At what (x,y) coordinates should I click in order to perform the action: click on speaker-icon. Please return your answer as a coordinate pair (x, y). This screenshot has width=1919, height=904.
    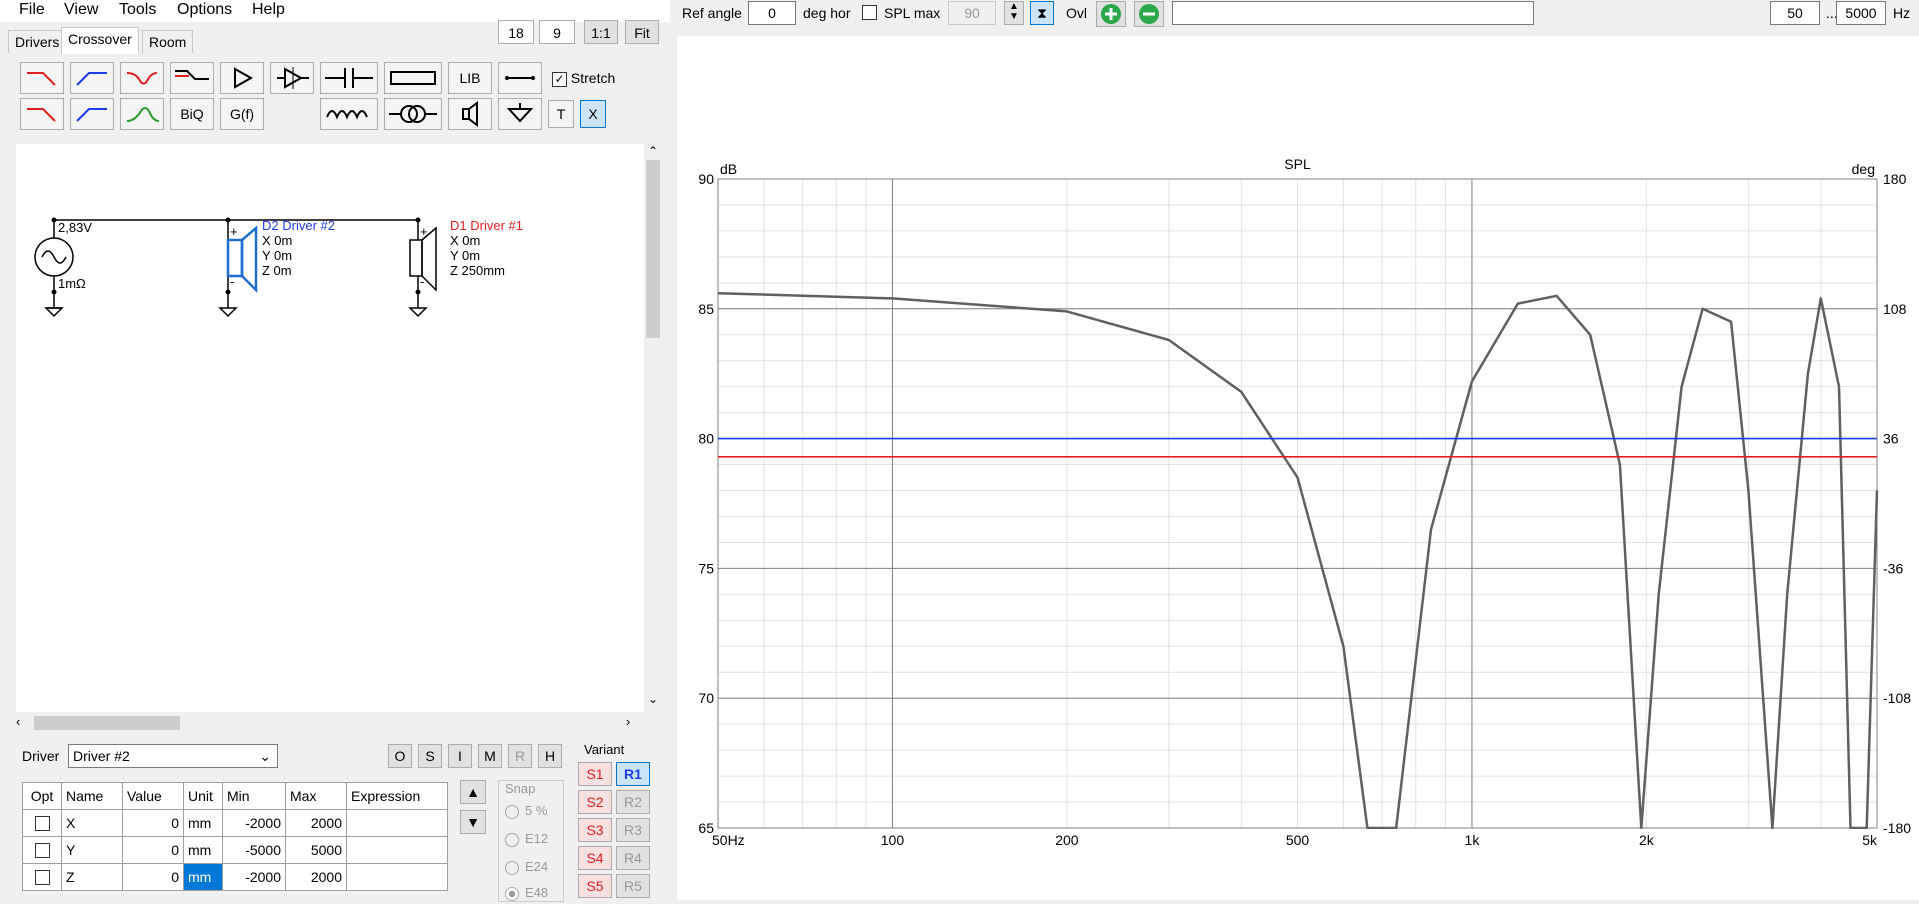
    Looking at the image, I should click on (470, 114).